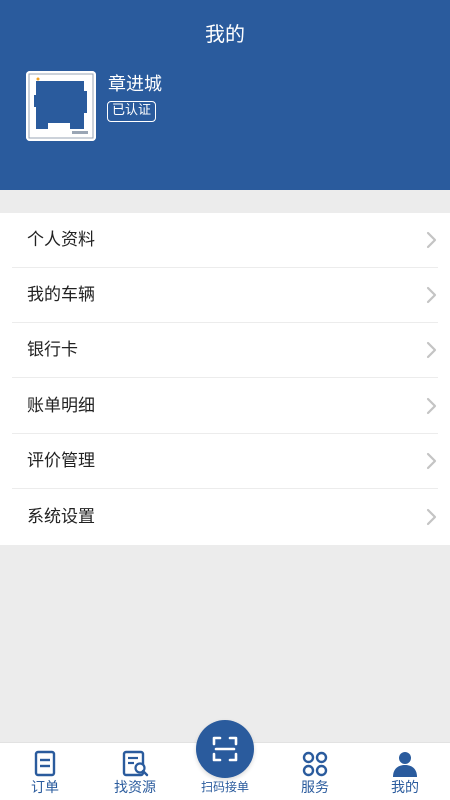 The image size is (450, 800). What do you see at coordinates (224, 787) in the screenshot?
I see `scan-order-label: 扫码接单` at bounding box center [224, 787].